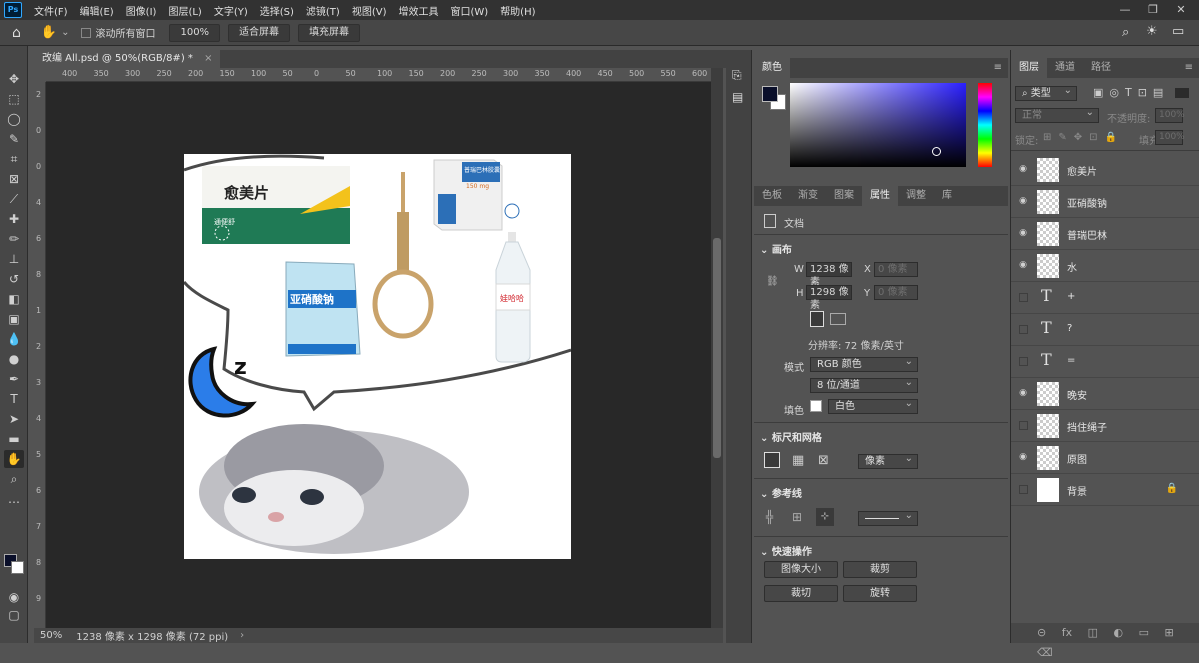 The height and width of the screenshot is (663, 1199). What do you see at coordinates (1131, 92) in the screenshot?
I see `layer-filter-icons: ▣◎T⊡▤` at bounding box center [1131, 92].